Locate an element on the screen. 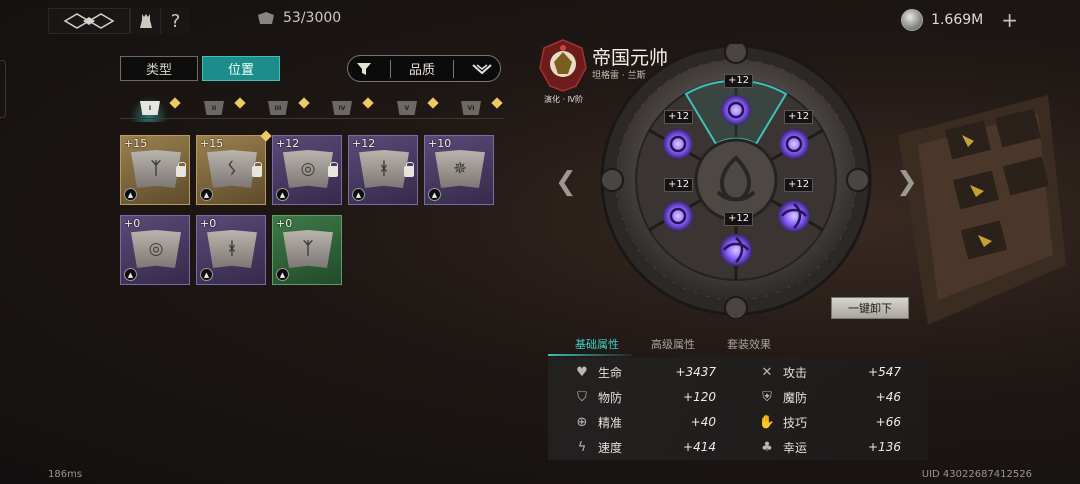  inventory-capacity: 53/3000 is located at coordinates (299, 18).